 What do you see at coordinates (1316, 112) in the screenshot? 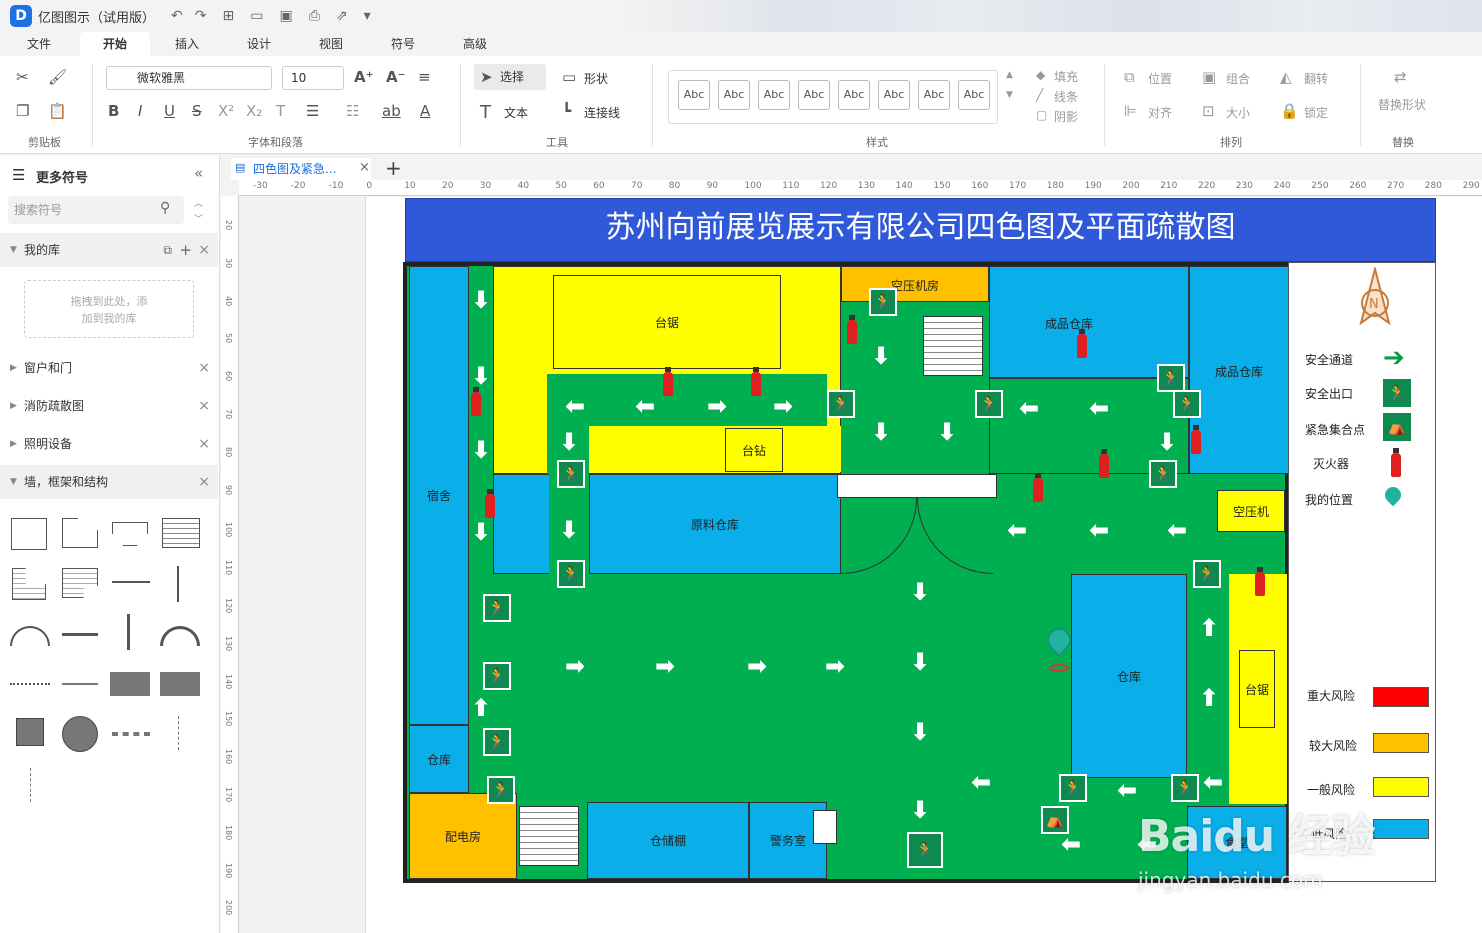
I see `lock-button: 锁定` at bounding box center [1316, 112].